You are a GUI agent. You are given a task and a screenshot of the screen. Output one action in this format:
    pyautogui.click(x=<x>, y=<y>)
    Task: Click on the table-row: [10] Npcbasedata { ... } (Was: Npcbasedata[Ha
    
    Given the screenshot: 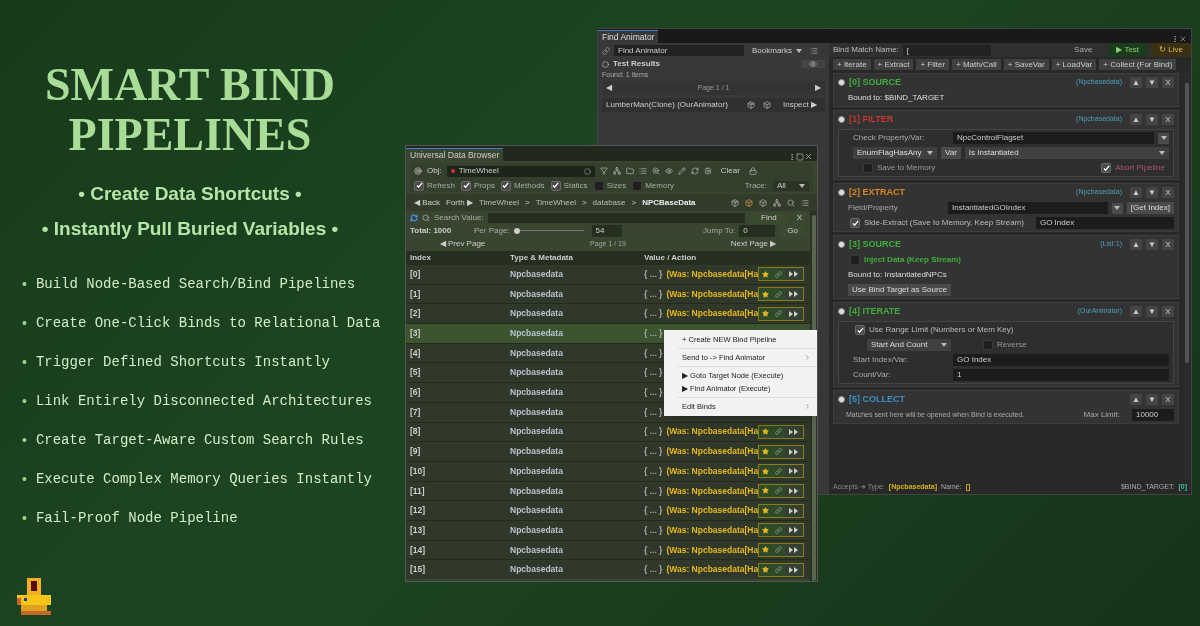 What is the action you would take?
    pyautogui.click(x=608, y=471)
    